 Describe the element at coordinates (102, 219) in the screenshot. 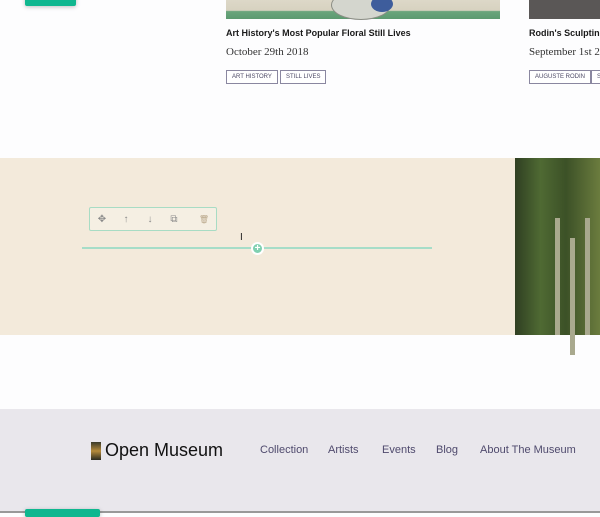

I see `move-icon: ✥` at that location.